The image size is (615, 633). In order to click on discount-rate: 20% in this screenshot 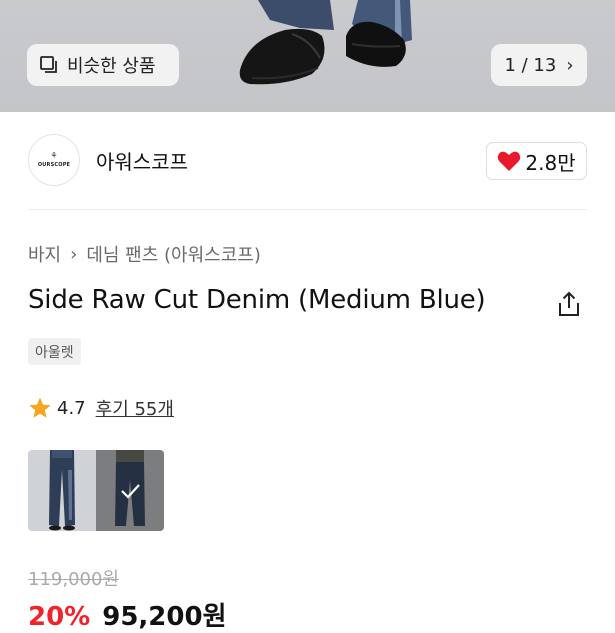, I will do `click(59, 617)`.